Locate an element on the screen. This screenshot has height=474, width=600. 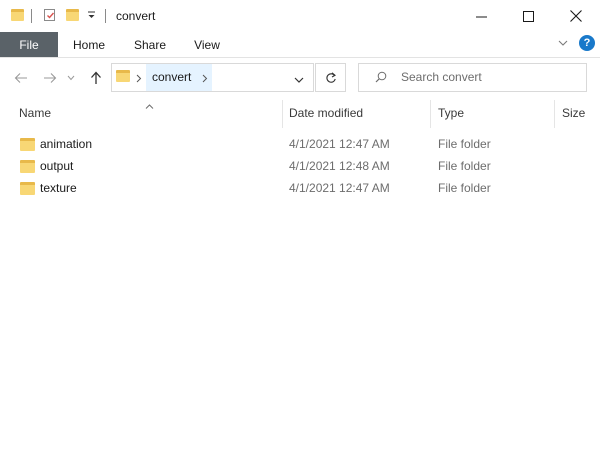
chevron-down-icon is located at coordinates (563, 44).